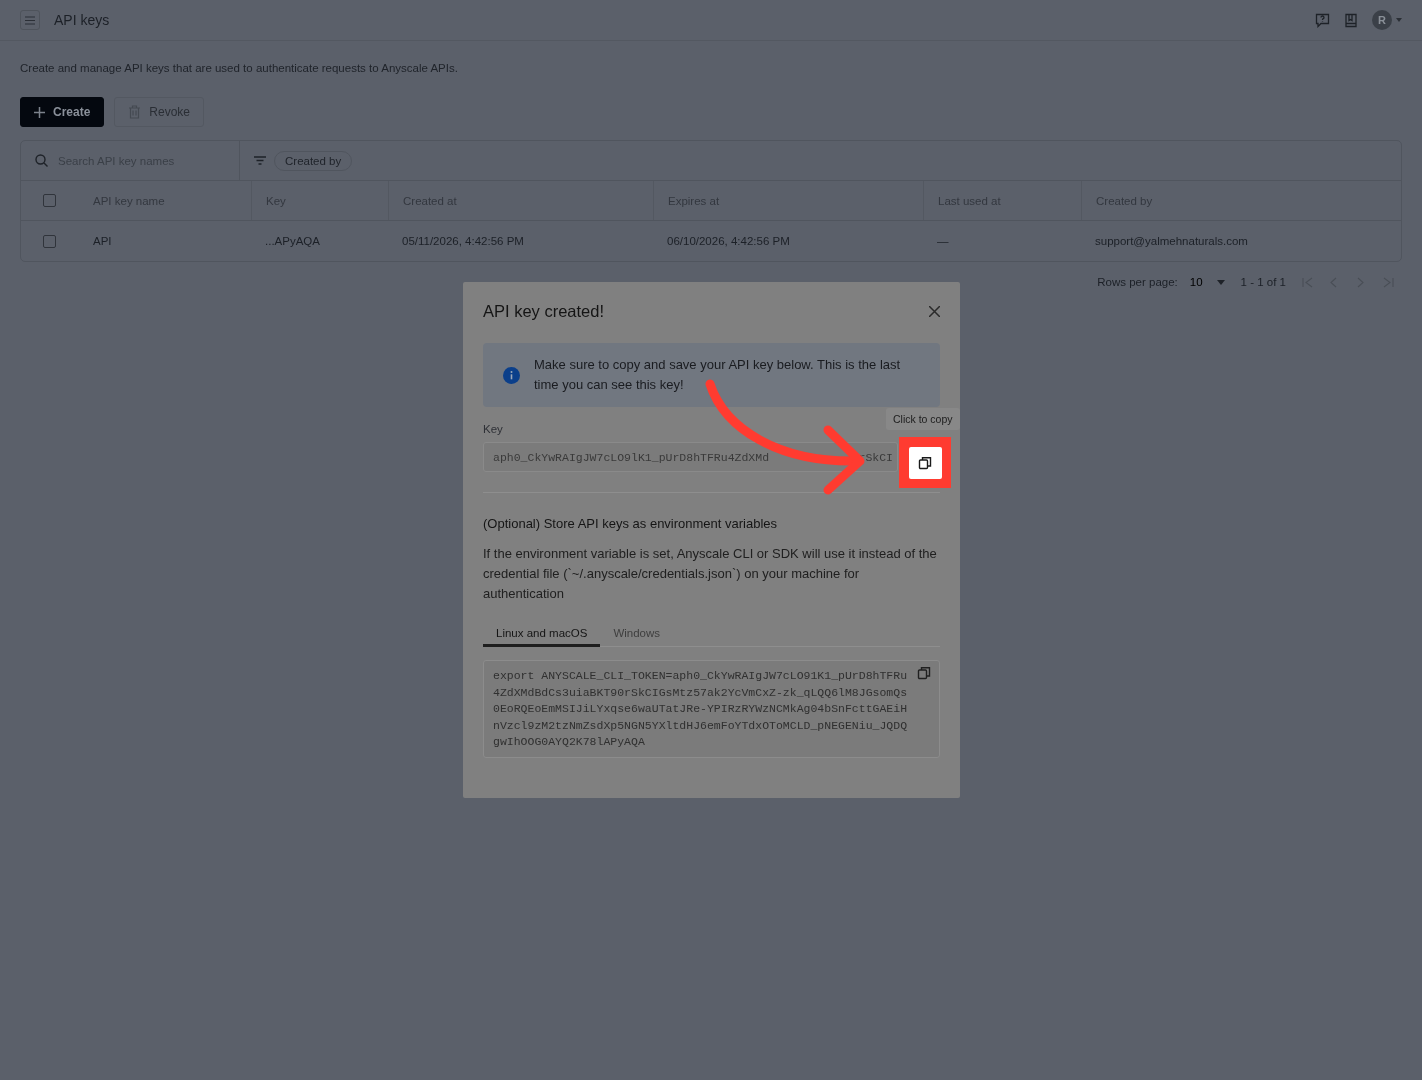  I want to click on key-label: Key, so click(493, 429).